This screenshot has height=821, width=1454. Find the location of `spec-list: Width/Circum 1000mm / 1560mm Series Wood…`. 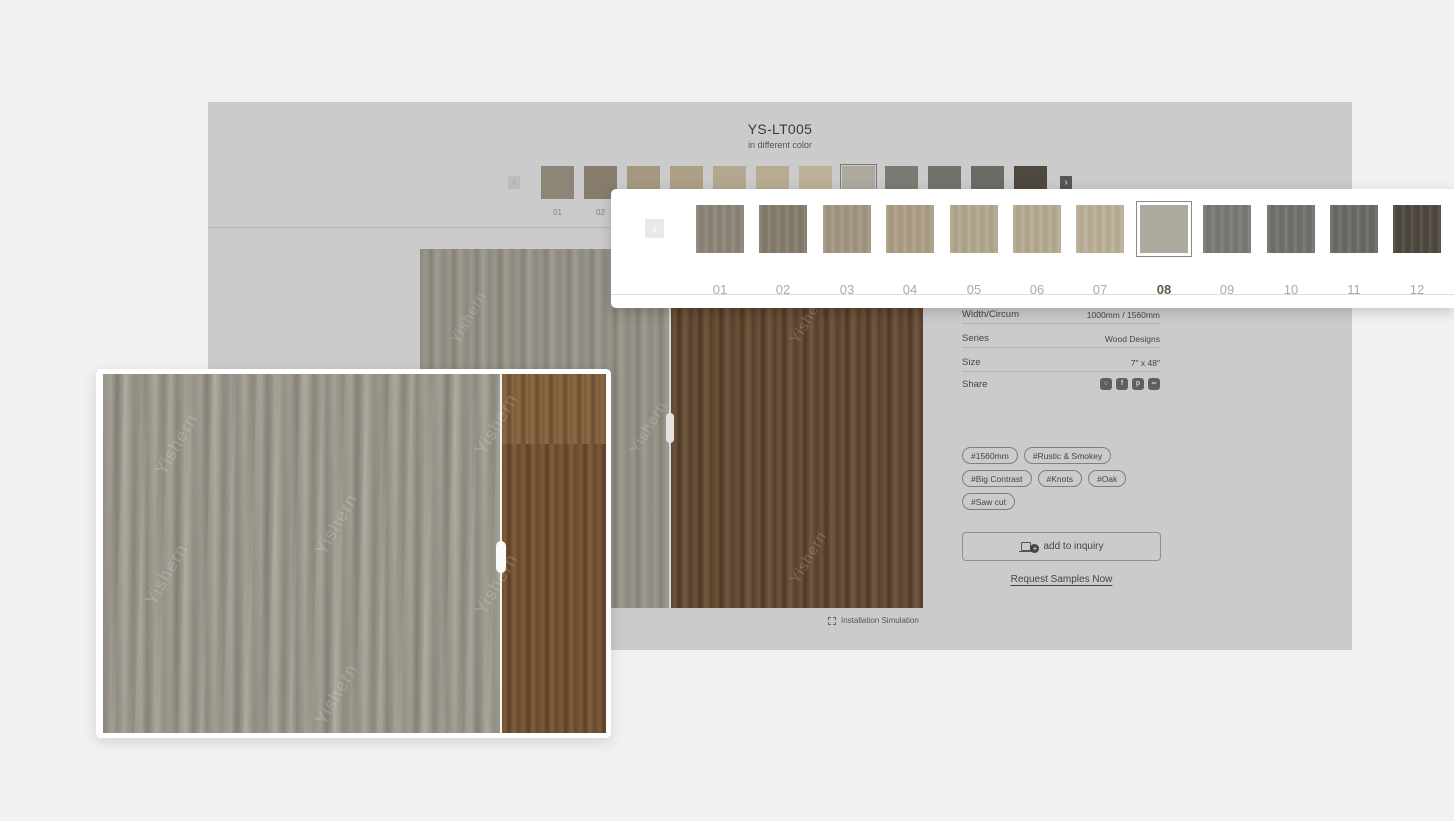

spec-list: Width/Circum 1000mm / 1560mm Series Wood… is located at coordinates (1061, 345).